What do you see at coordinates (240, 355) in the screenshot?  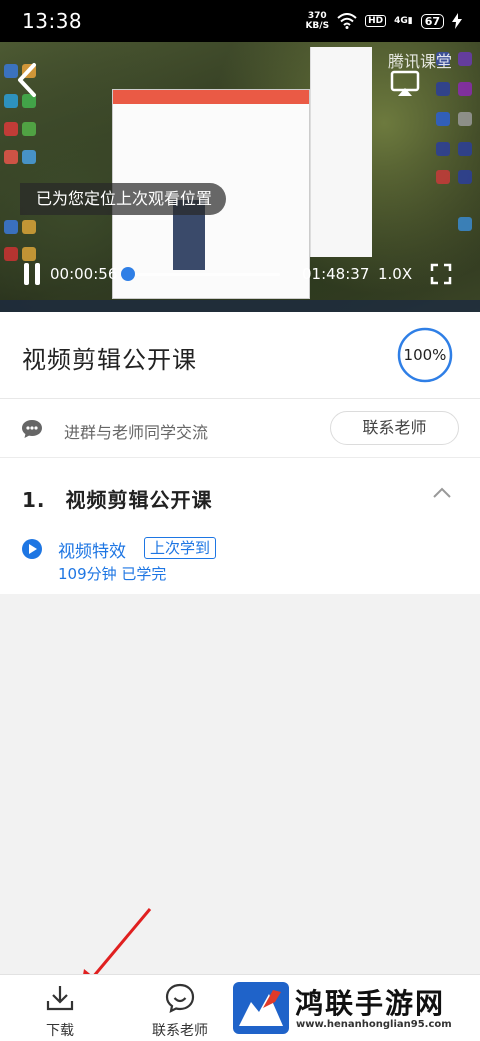 I see `course-header: 视频剪辑公开课 100%` at bounding box center [240, 355].